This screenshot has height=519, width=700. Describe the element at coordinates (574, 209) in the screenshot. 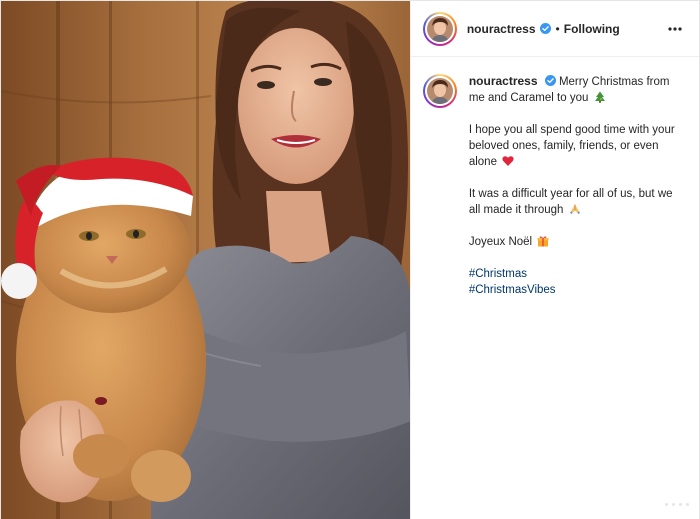

I see `folded-hands-icon` at that location.